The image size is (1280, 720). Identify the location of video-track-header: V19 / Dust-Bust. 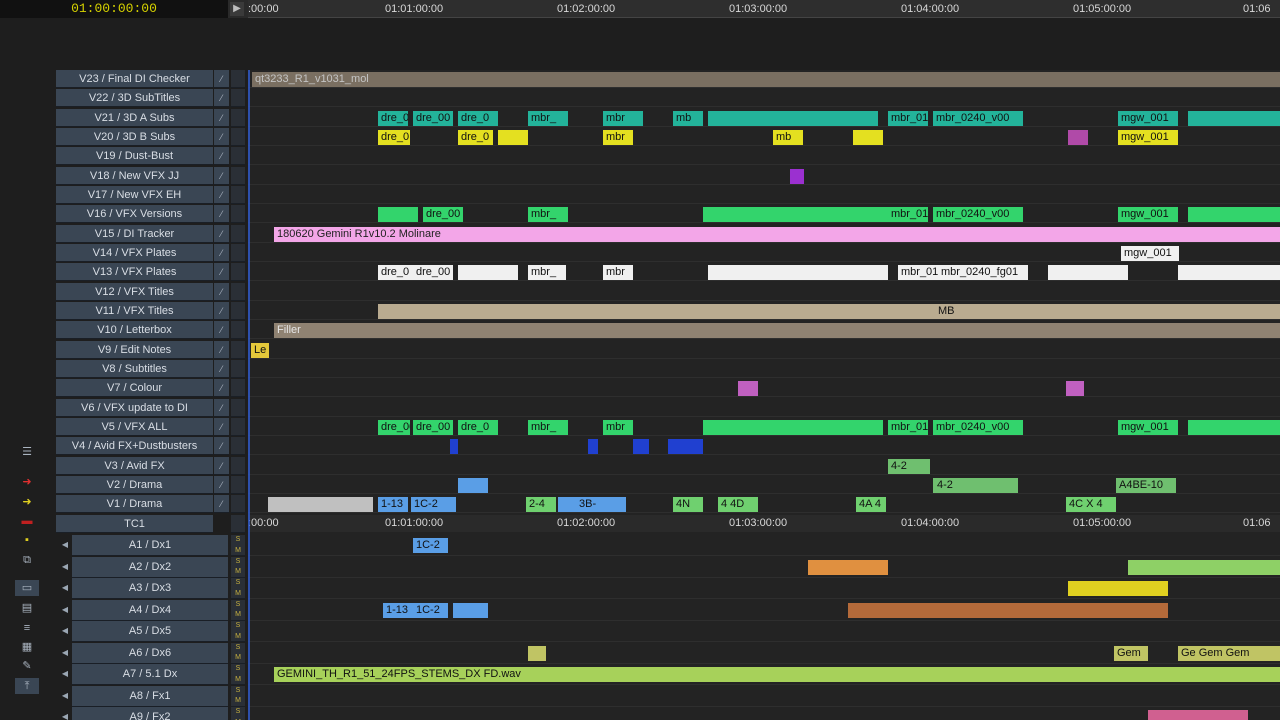
(134, 156).